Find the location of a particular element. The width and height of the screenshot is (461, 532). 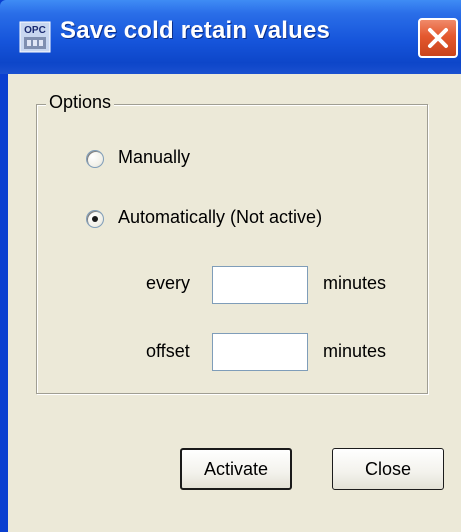

offset-minutes-input is located at coordinates (260, 352).